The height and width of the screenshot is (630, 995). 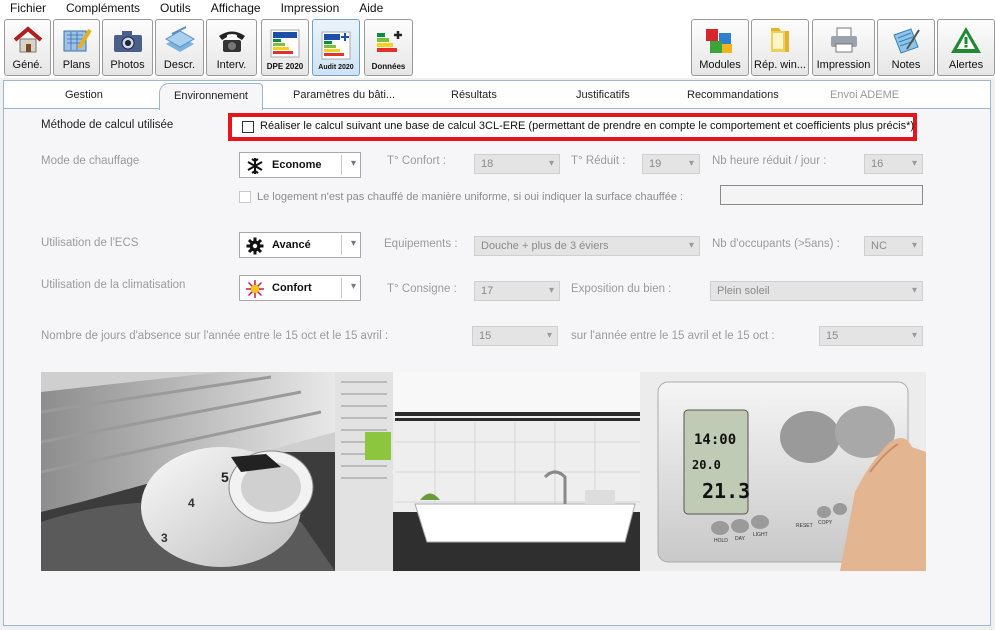 What do you see at coordinates (248, 127) in the screenshot?
I see `method-3cl-ere-checkbox` at bounding box center [248, 127].